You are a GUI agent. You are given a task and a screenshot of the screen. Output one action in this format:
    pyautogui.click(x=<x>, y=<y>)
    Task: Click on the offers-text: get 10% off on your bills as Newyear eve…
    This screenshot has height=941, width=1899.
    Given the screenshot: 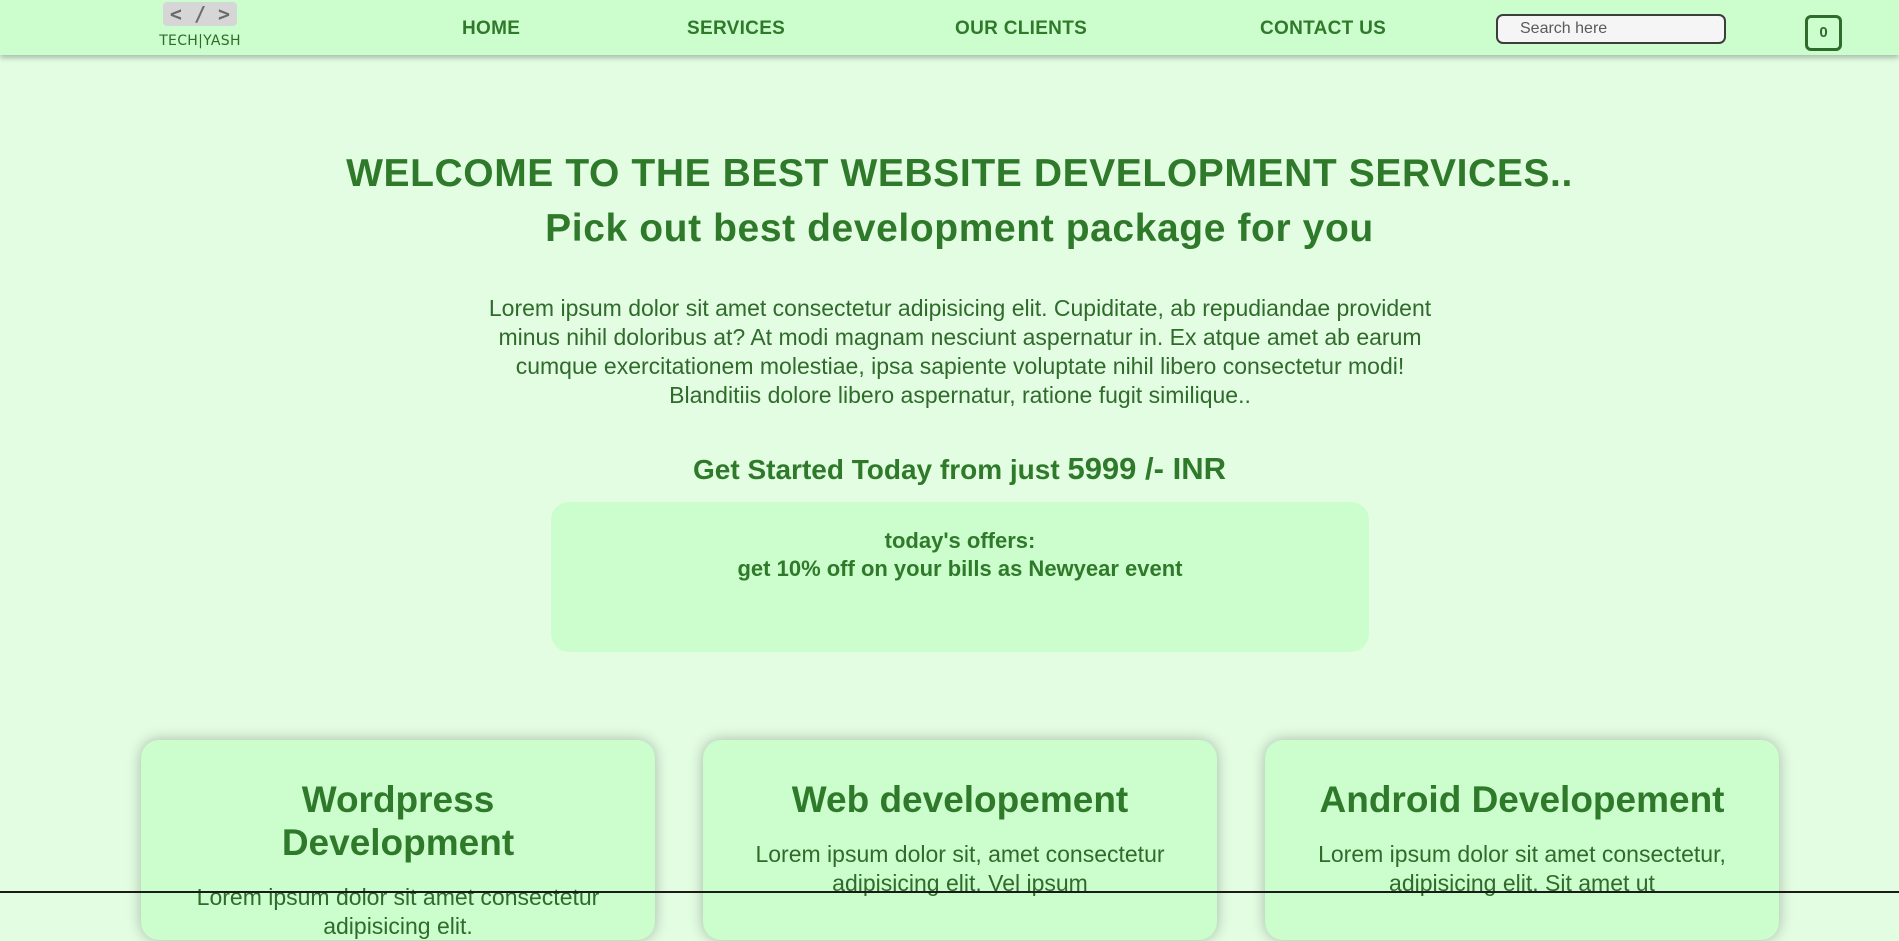 What is the action you would take?
    pyautogui.click(x=960, y=568)
    